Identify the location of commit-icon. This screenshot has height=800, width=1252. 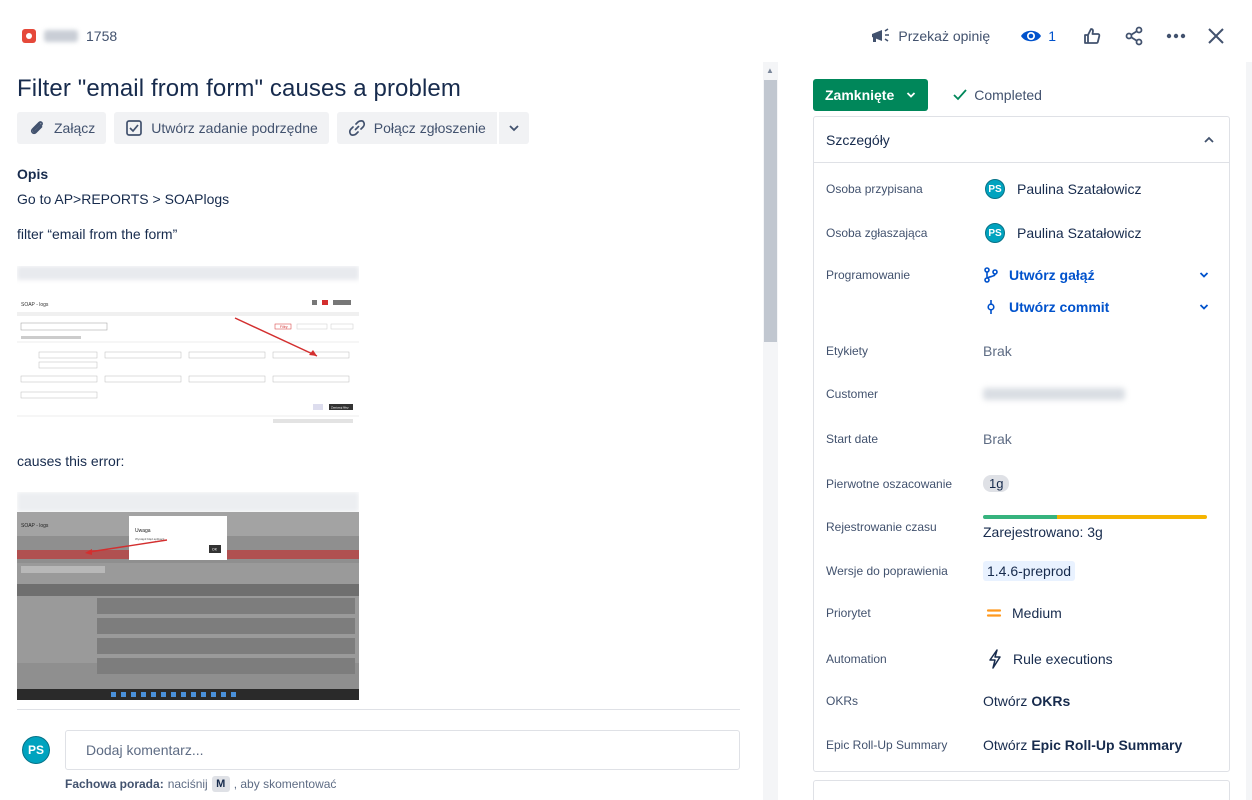
(991, 307).